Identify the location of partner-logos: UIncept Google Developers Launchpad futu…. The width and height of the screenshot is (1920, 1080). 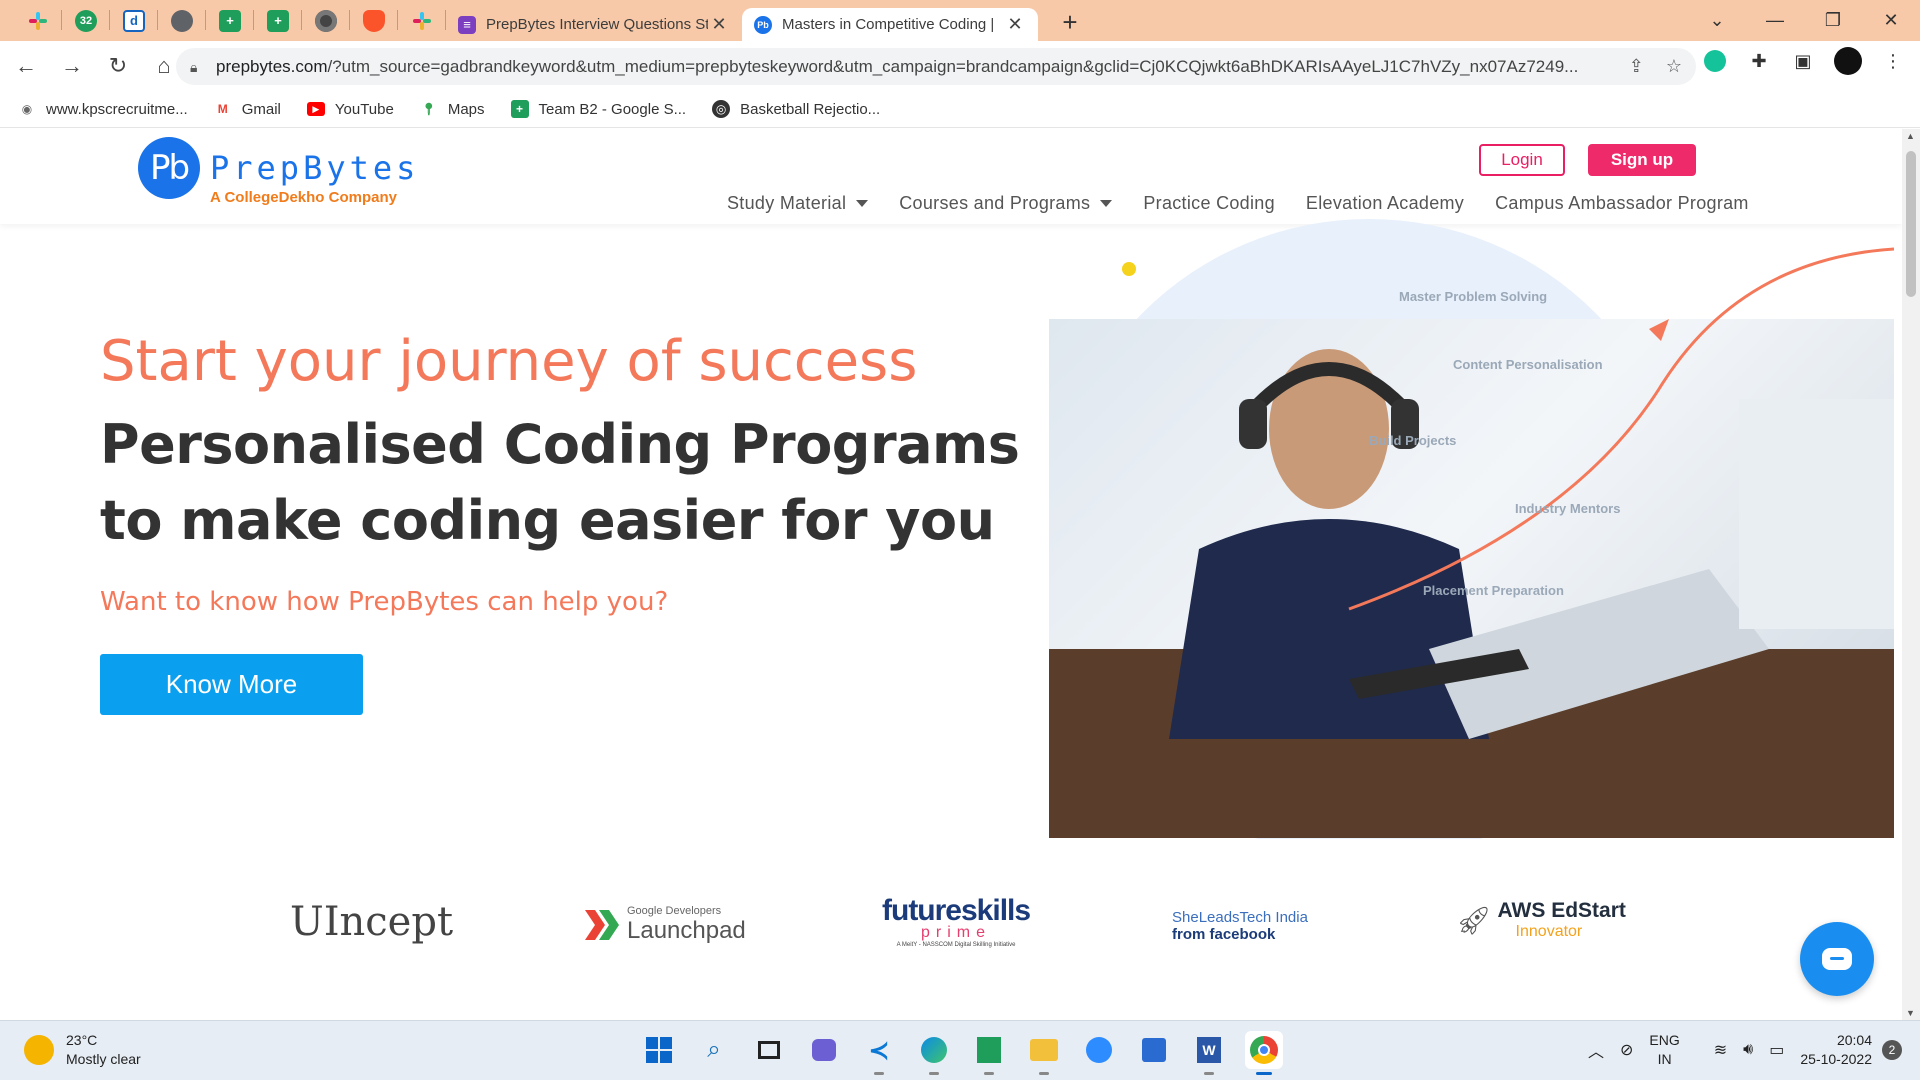
(951, 951).